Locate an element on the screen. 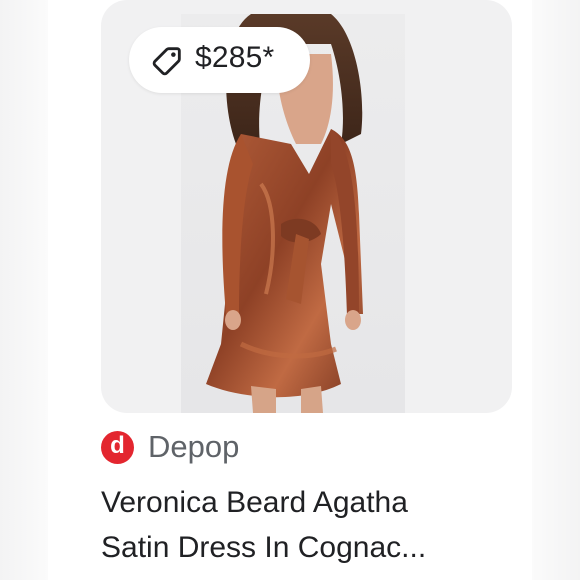  merchant-row: d Depop is located at coordinates (170, 447).